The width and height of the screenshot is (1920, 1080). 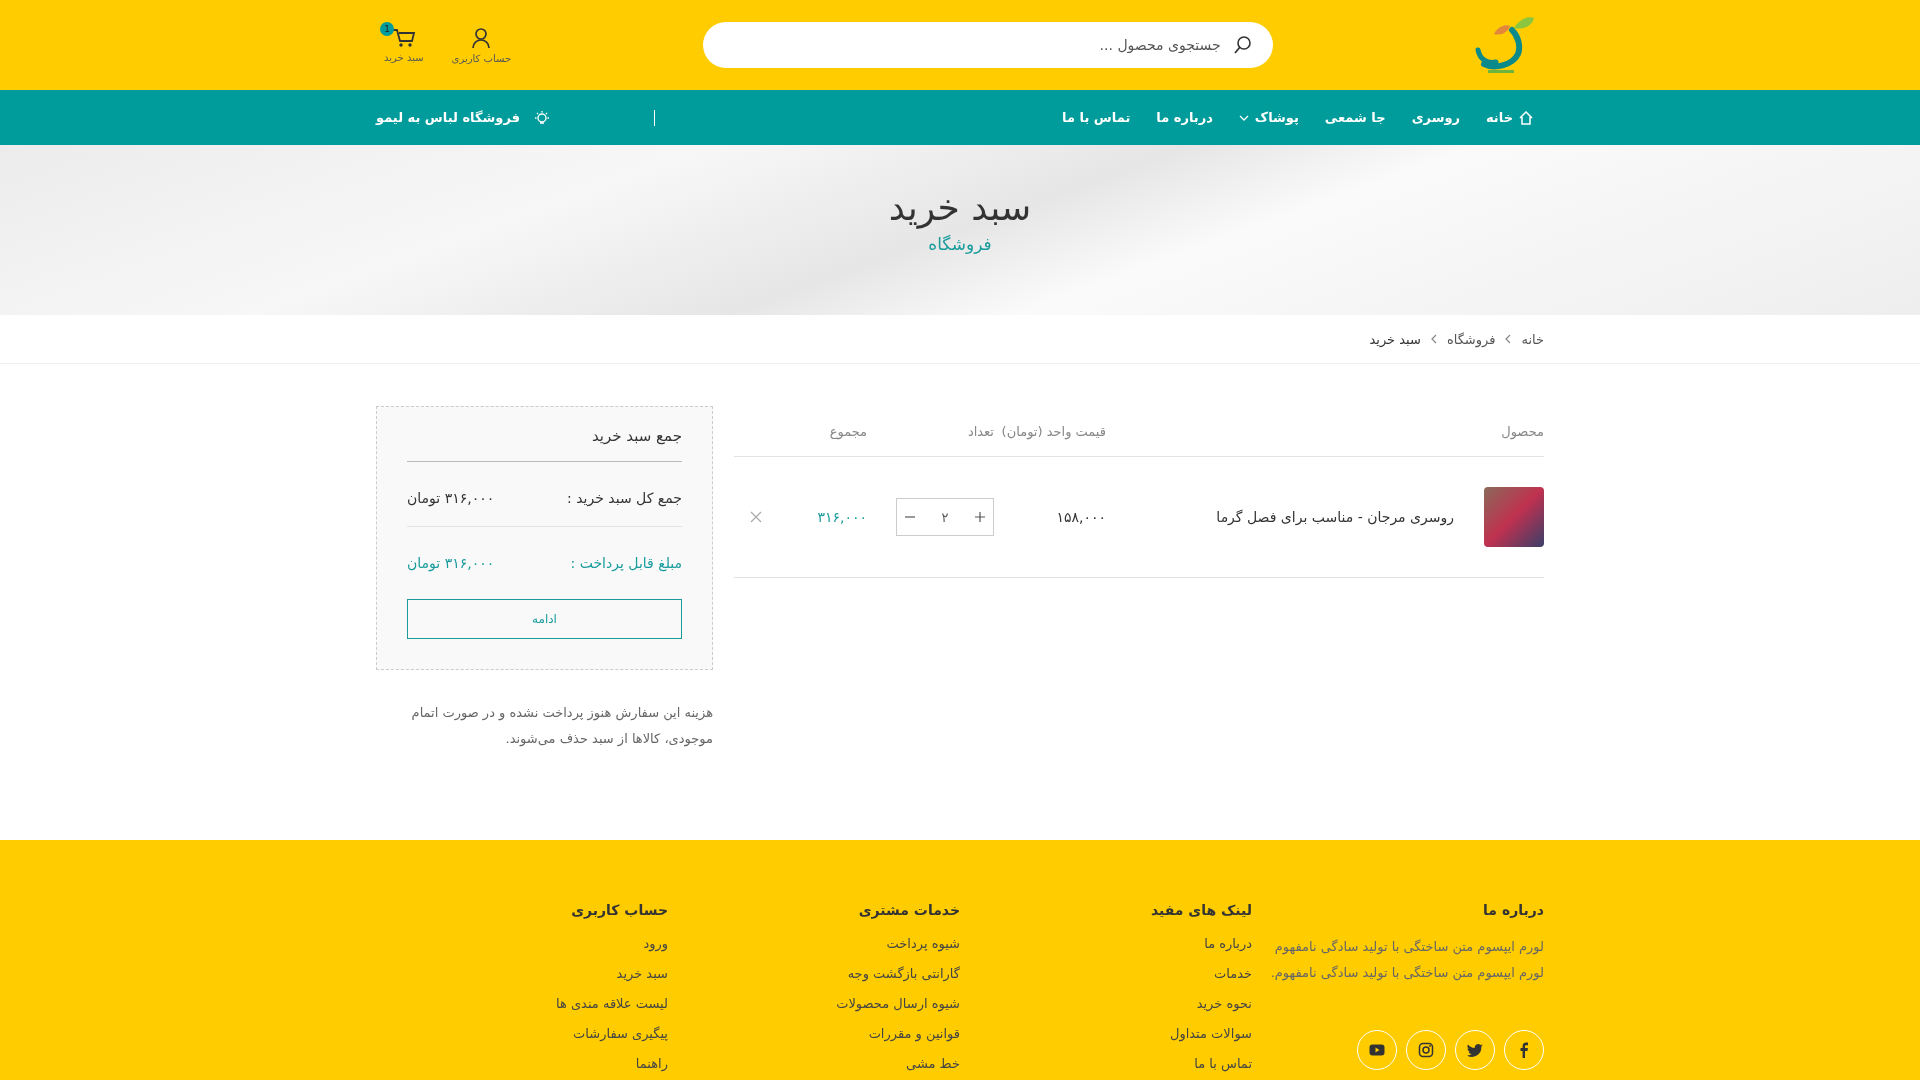 What do you see at coordinates (847, 431) in the screenshot?
I see `column-header: مجموع` at bounding box center [847, 431].